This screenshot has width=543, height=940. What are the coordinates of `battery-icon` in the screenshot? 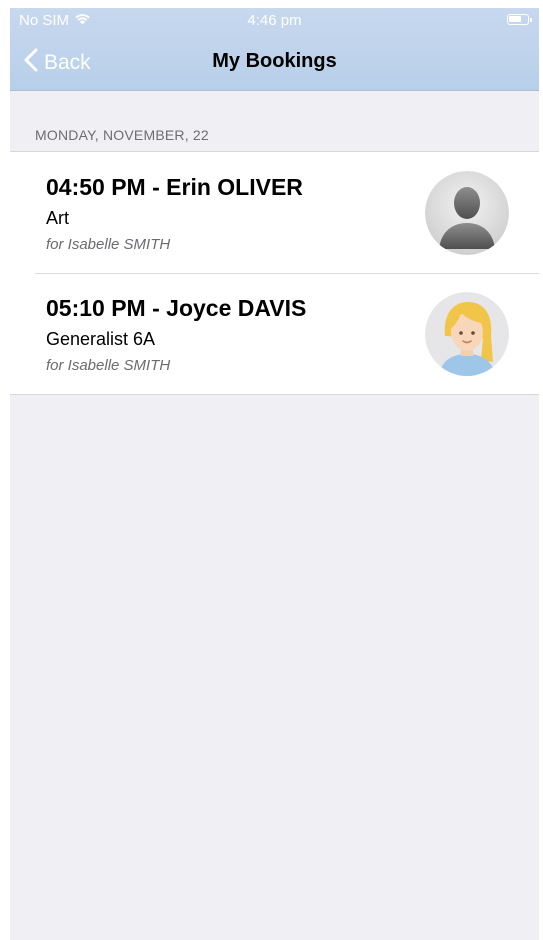 It's located at (519, 19).